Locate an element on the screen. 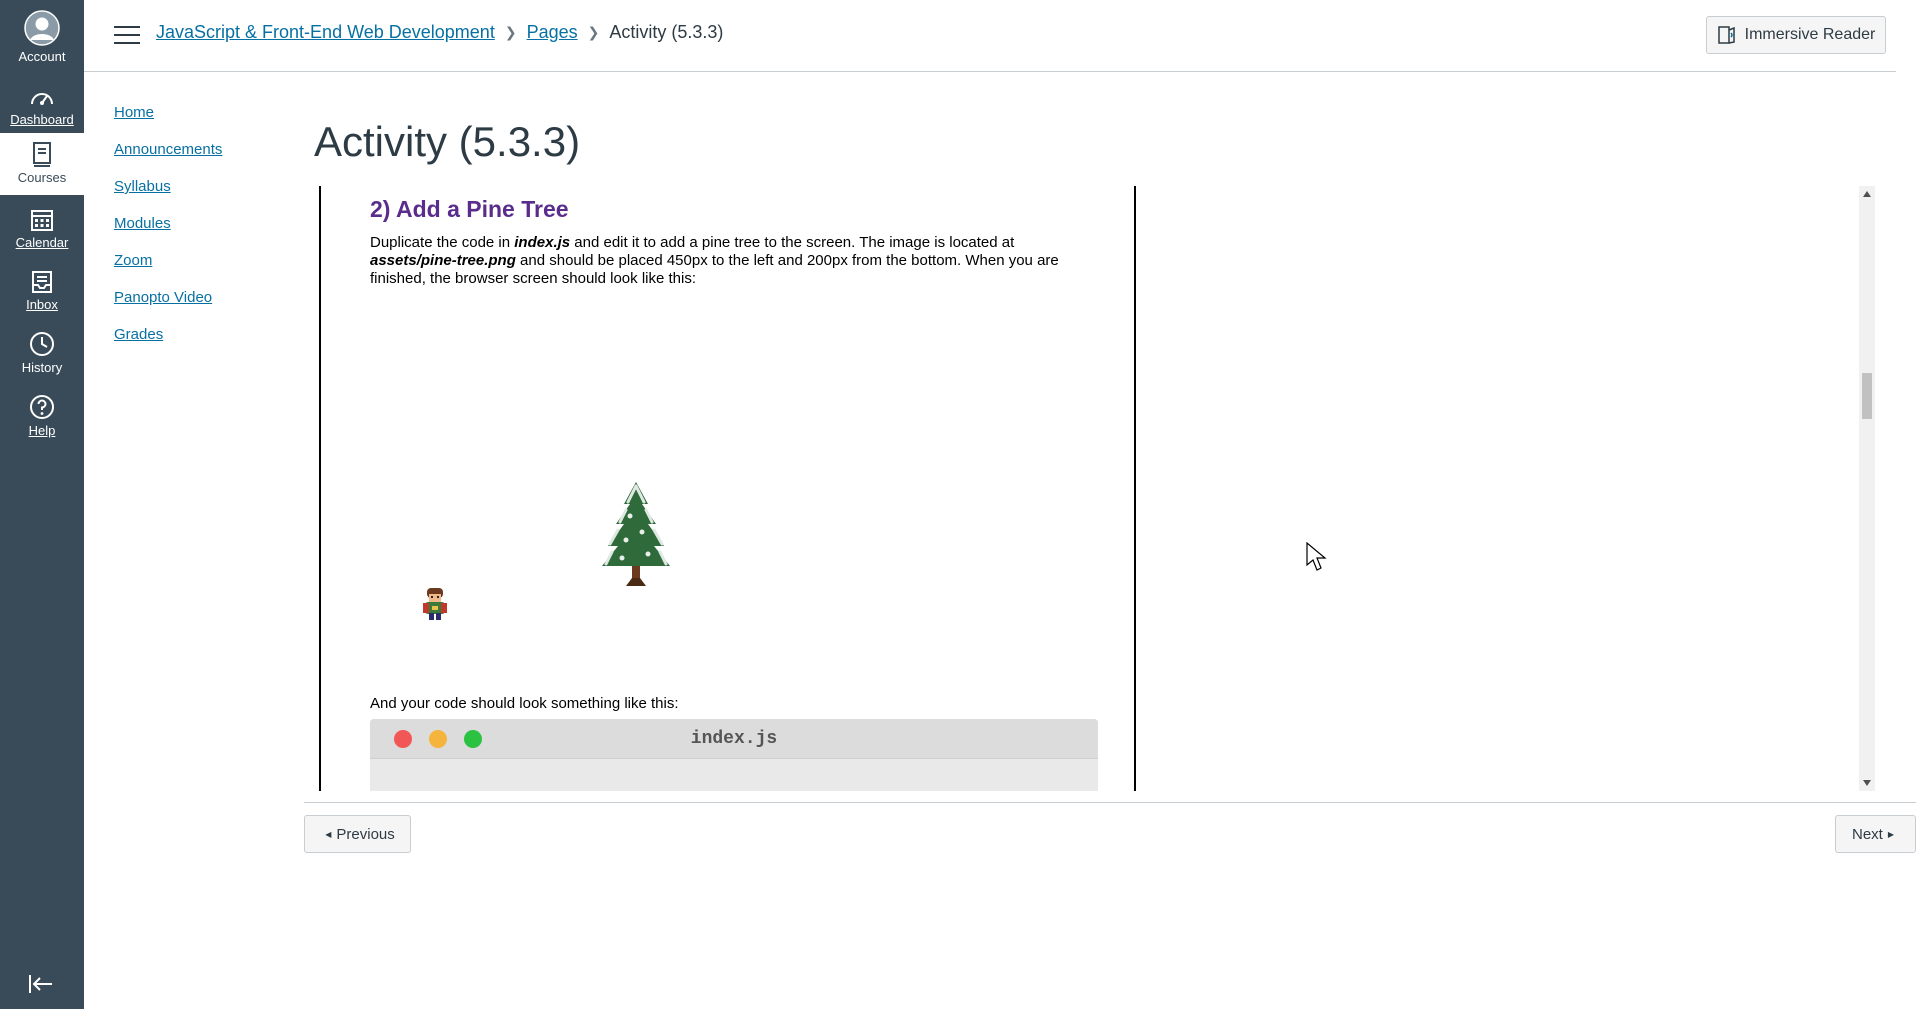 The height and width of the screenshot is (1009, 1920). nav-history-label: History is located at coordinates (42, 367).